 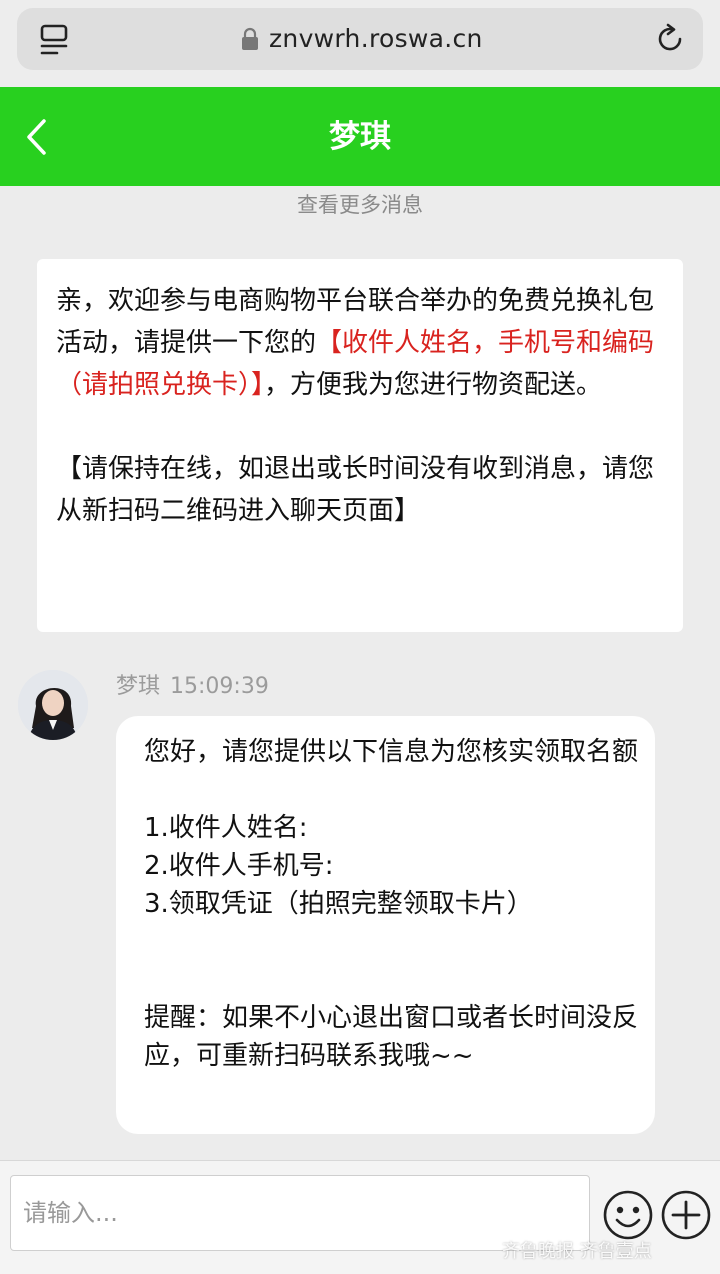 What do you see at coordinates (670, 39) in the screenshot?
I see `reload-icon` at bounding box center [670, 39].